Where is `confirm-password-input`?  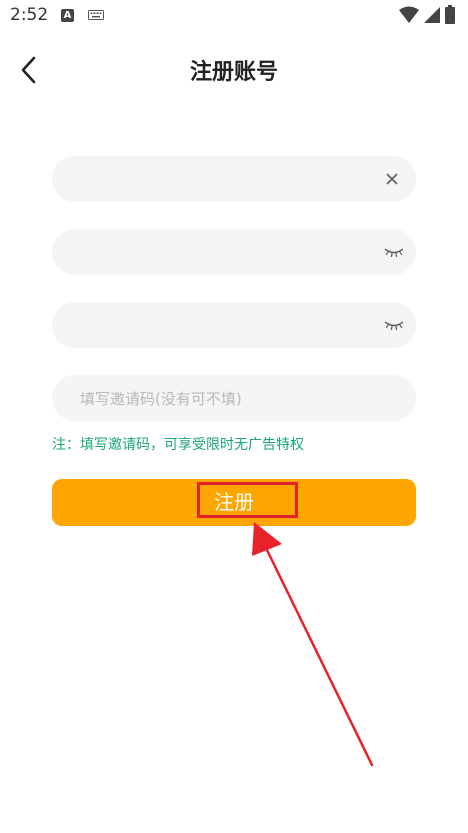
confirm-password-input is located at coordinates (225, 326).